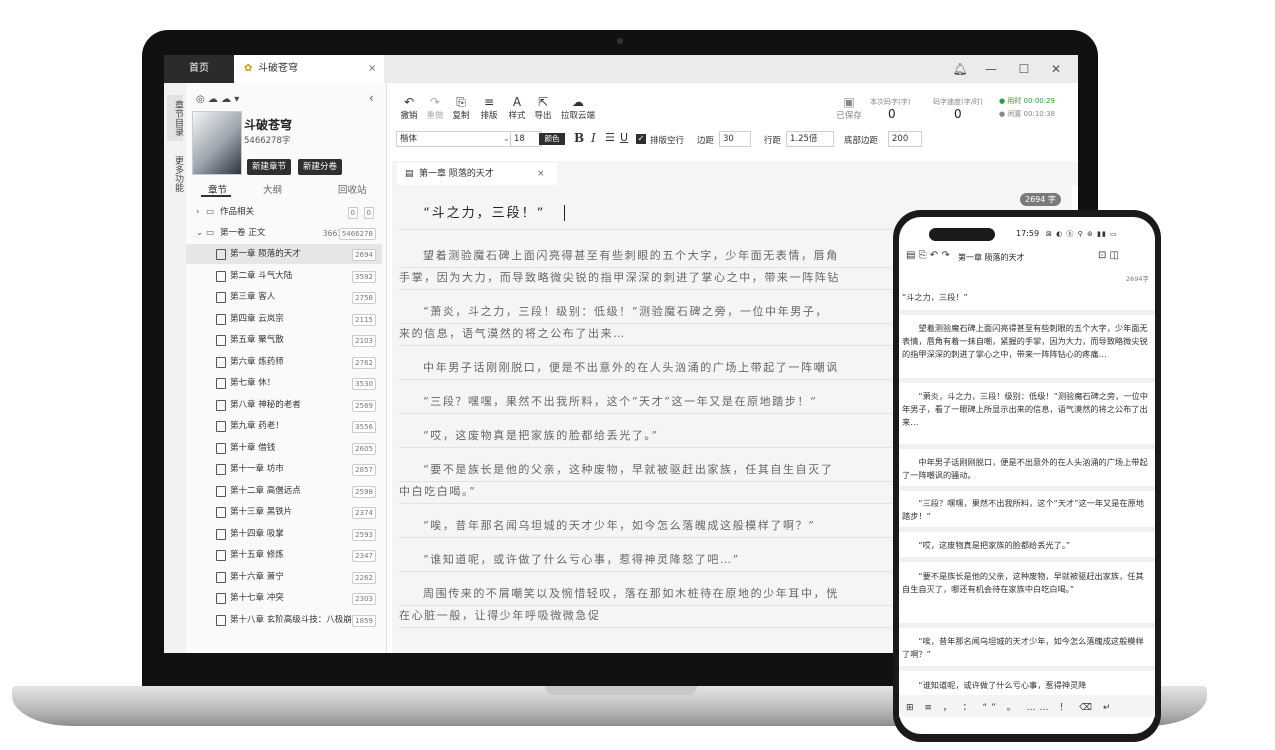  Describe the element at coordinates (198, 212) in the screenshot. I see `chevron-right-icon: ›` at that location.